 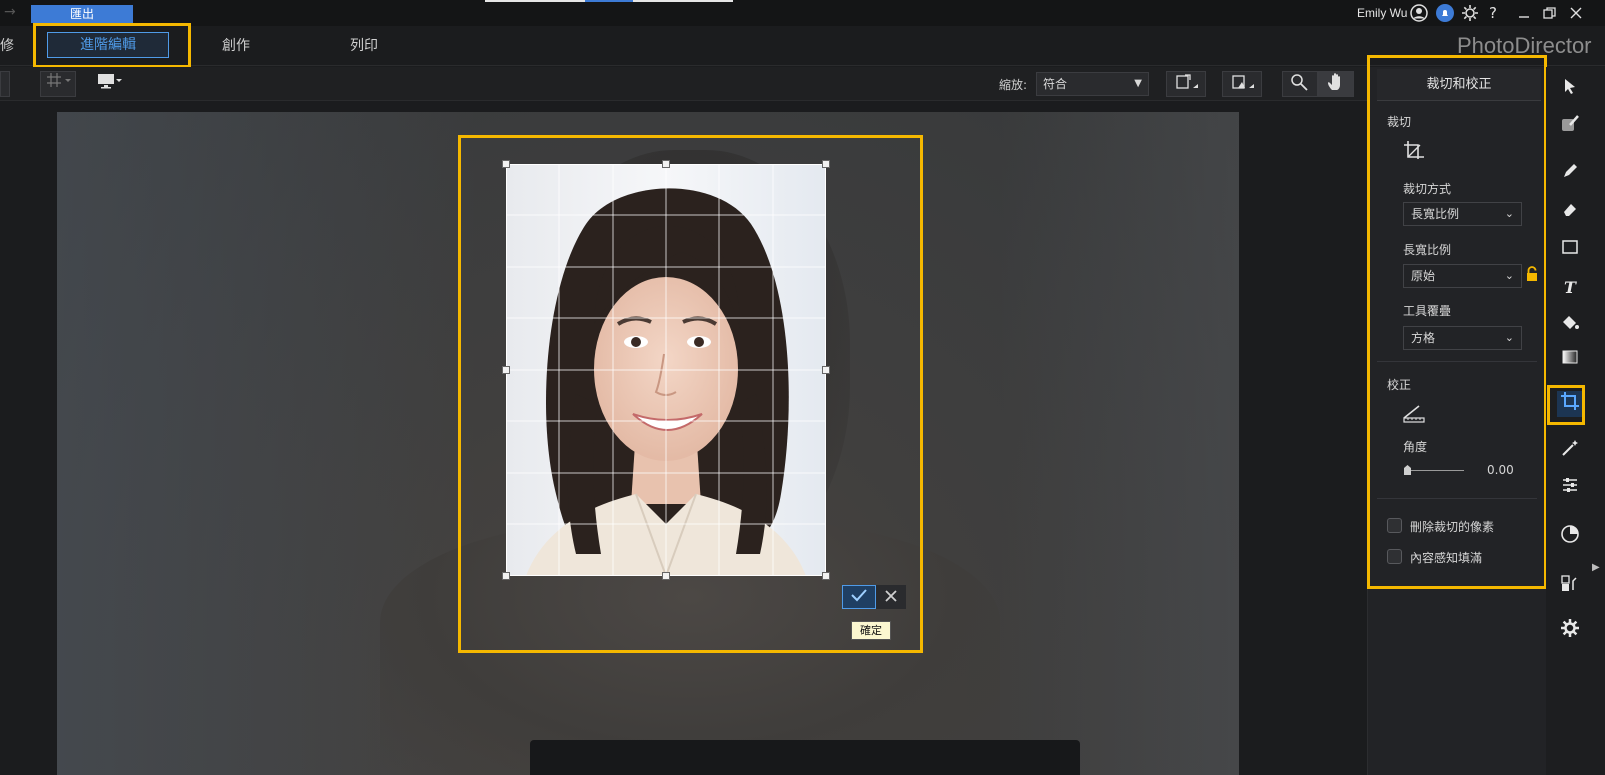 What do you see at coordinates (1242, 84) in the screenshot?
I see `compare-view-icon` at bounding box center [1242, 84].